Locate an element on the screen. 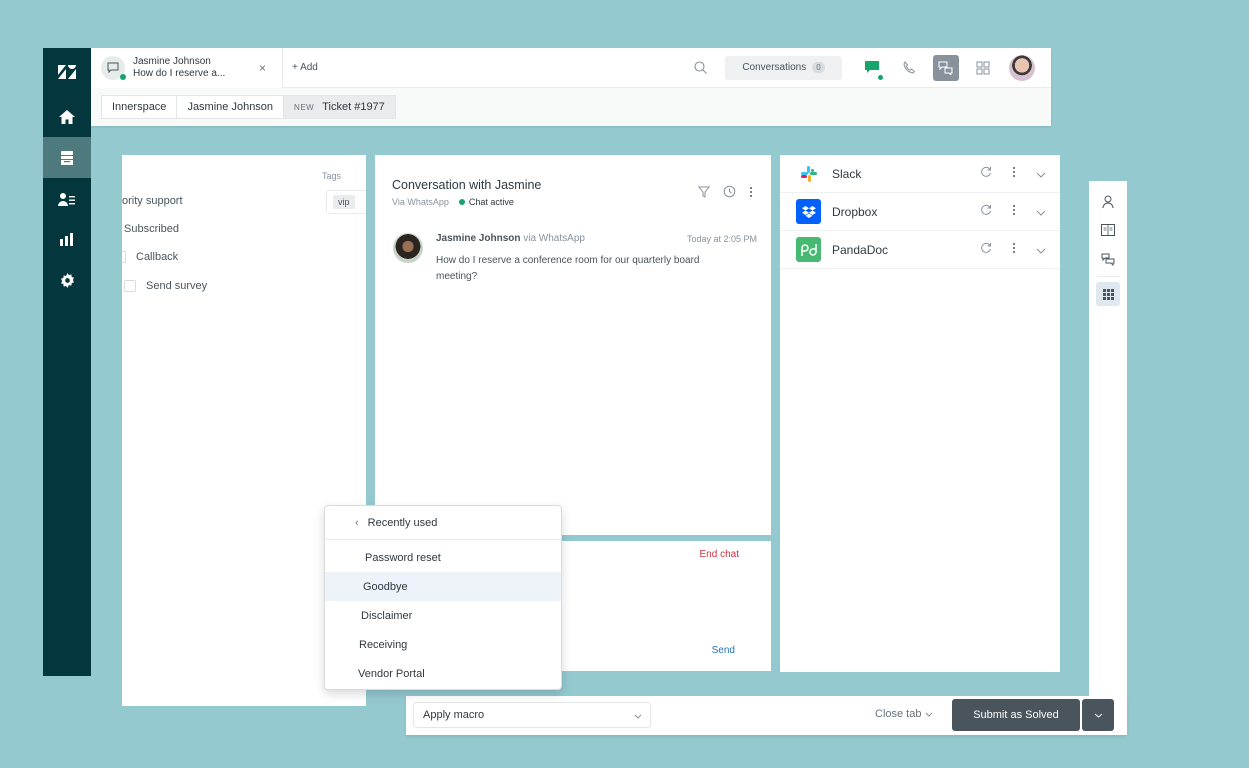  pandadoc-icon is located at coordinates (808, 249).